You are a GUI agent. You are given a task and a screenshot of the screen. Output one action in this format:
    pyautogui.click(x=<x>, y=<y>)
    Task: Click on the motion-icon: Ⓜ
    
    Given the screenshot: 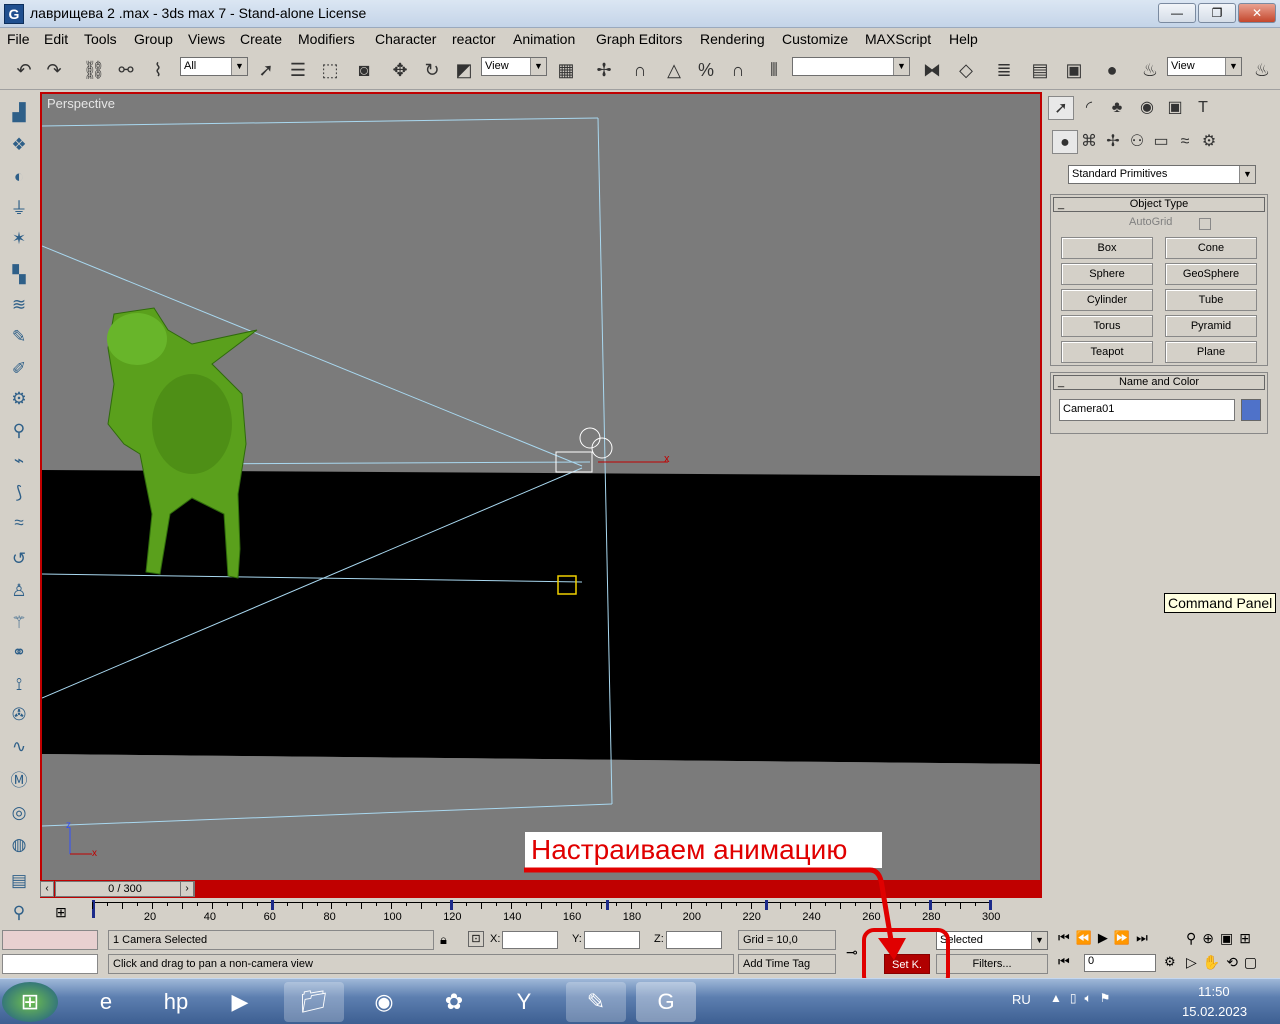 What is the action you would take?
    pyautogui.click(x=19, y=781)
    